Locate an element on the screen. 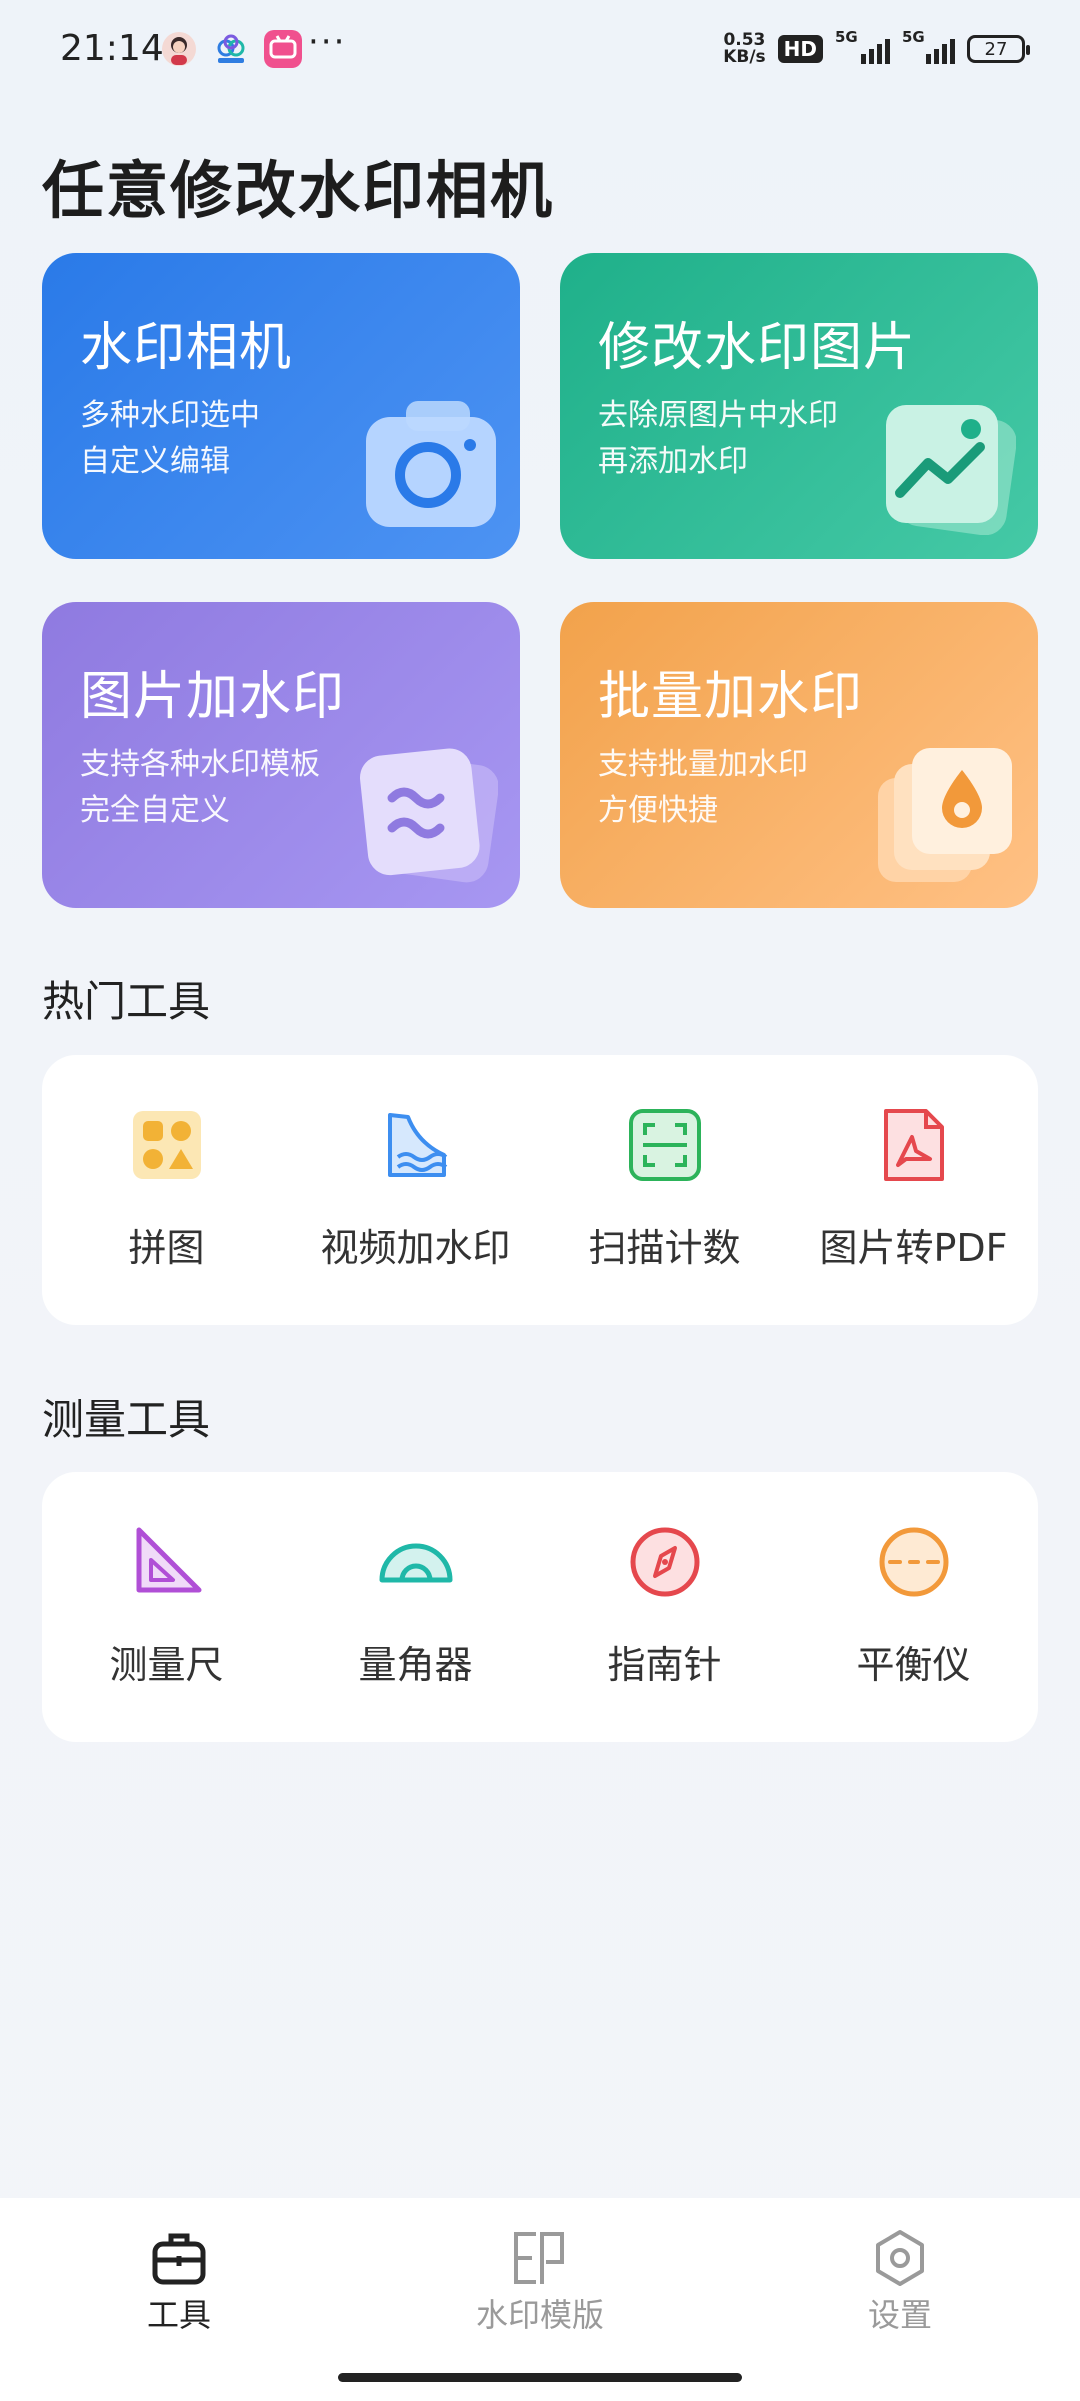 The width and height of the screenshot is (1080, 2401). image-chart-icon is located at coordinates (951, 470).